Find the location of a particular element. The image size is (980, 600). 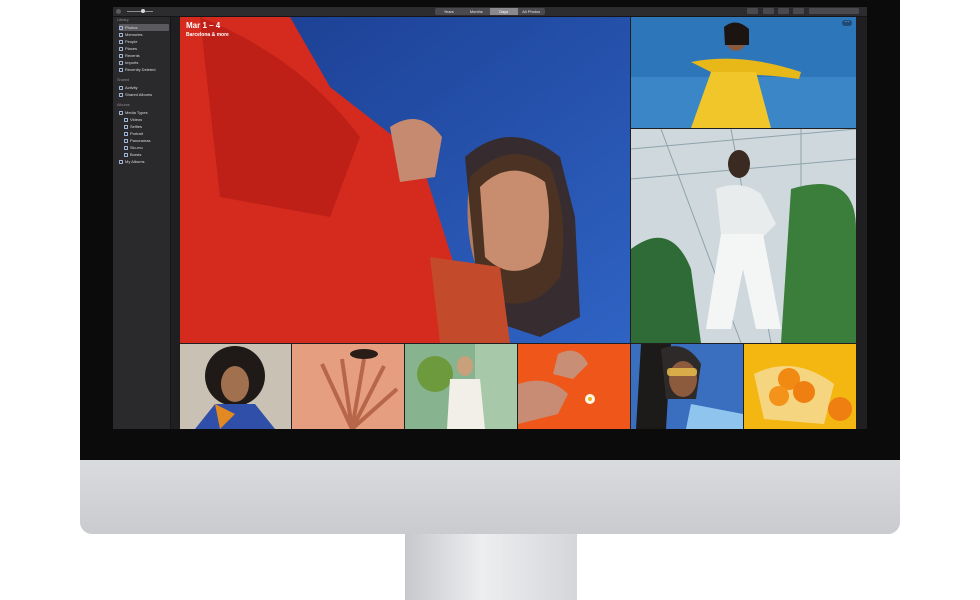

sidebar-item-videos: Videos is located at coordinates (149, 119).